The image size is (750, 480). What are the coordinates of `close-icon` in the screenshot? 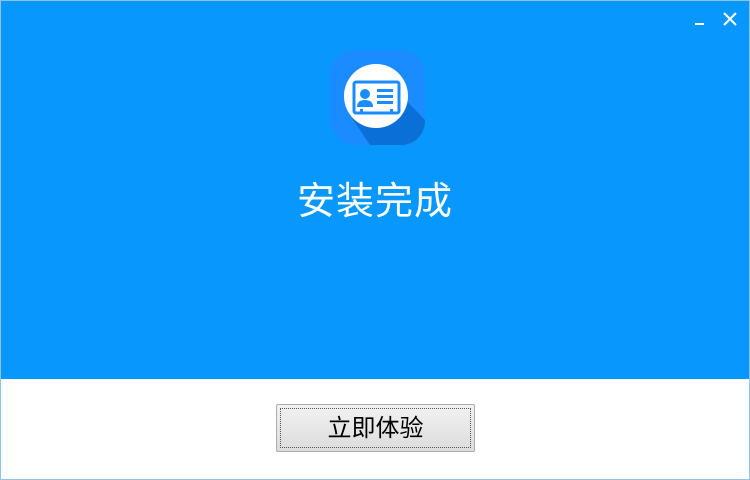 It's located at (730, 19).